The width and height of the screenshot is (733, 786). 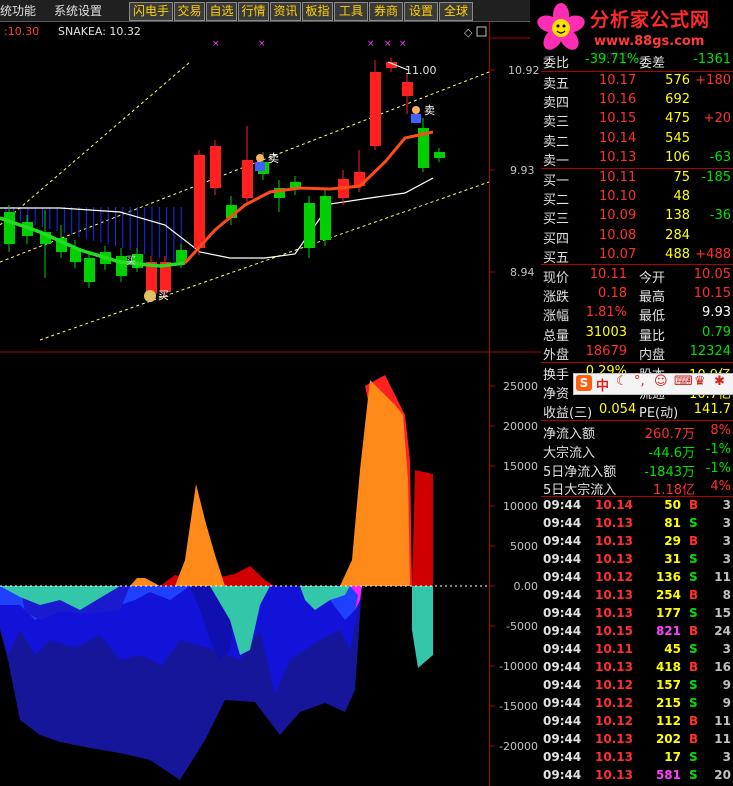 What do you see at coordinates (637, 314) in the screenshot?
I see `stat-row: 涨幅 1.81% 最低 9.93` at bounding box center [637, 314].